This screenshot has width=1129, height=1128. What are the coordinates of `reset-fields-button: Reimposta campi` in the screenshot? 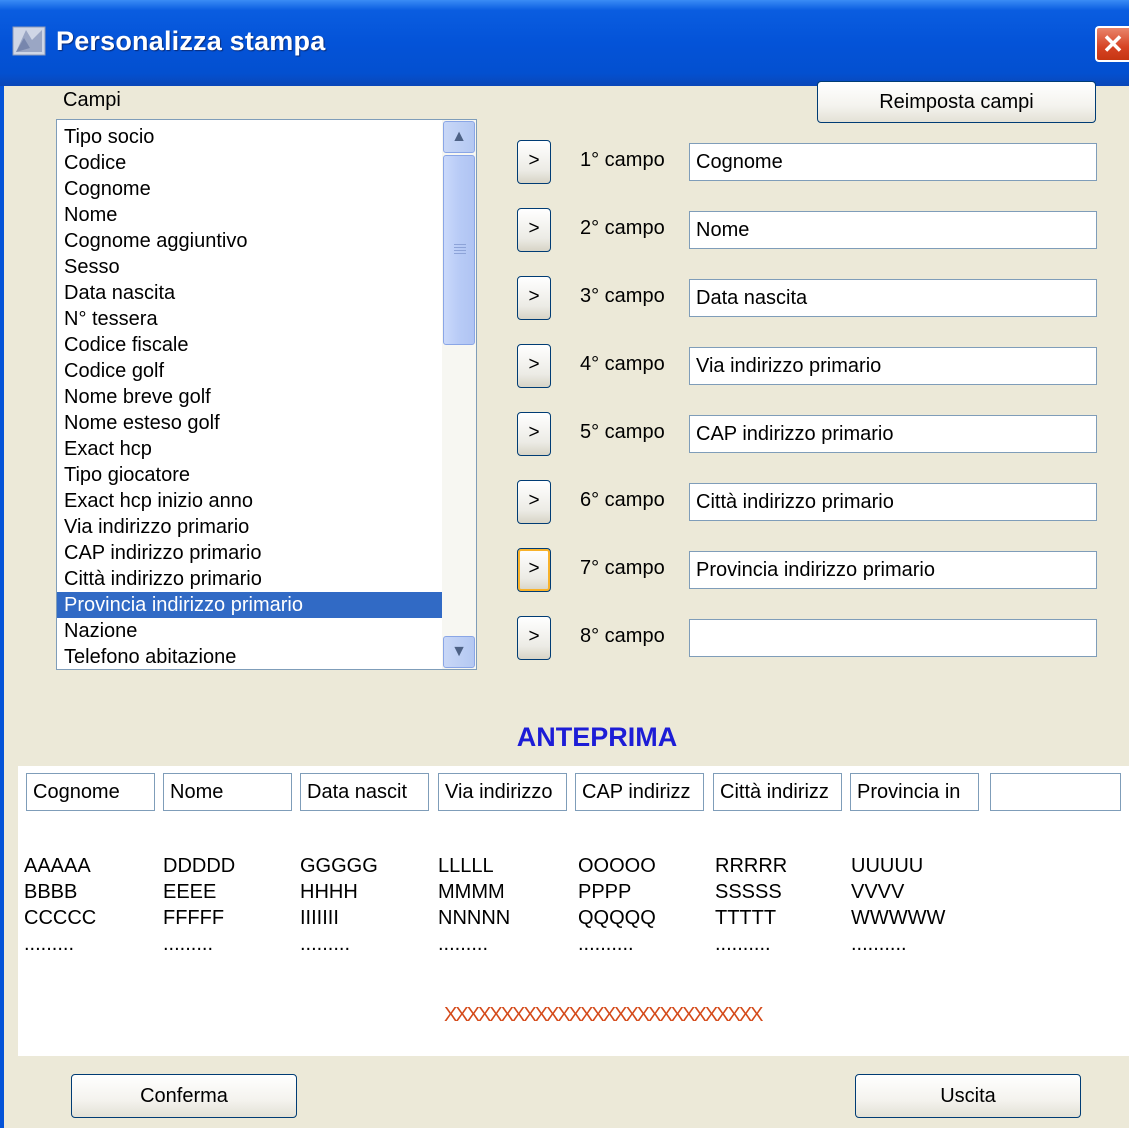 It's located at (956, 102).